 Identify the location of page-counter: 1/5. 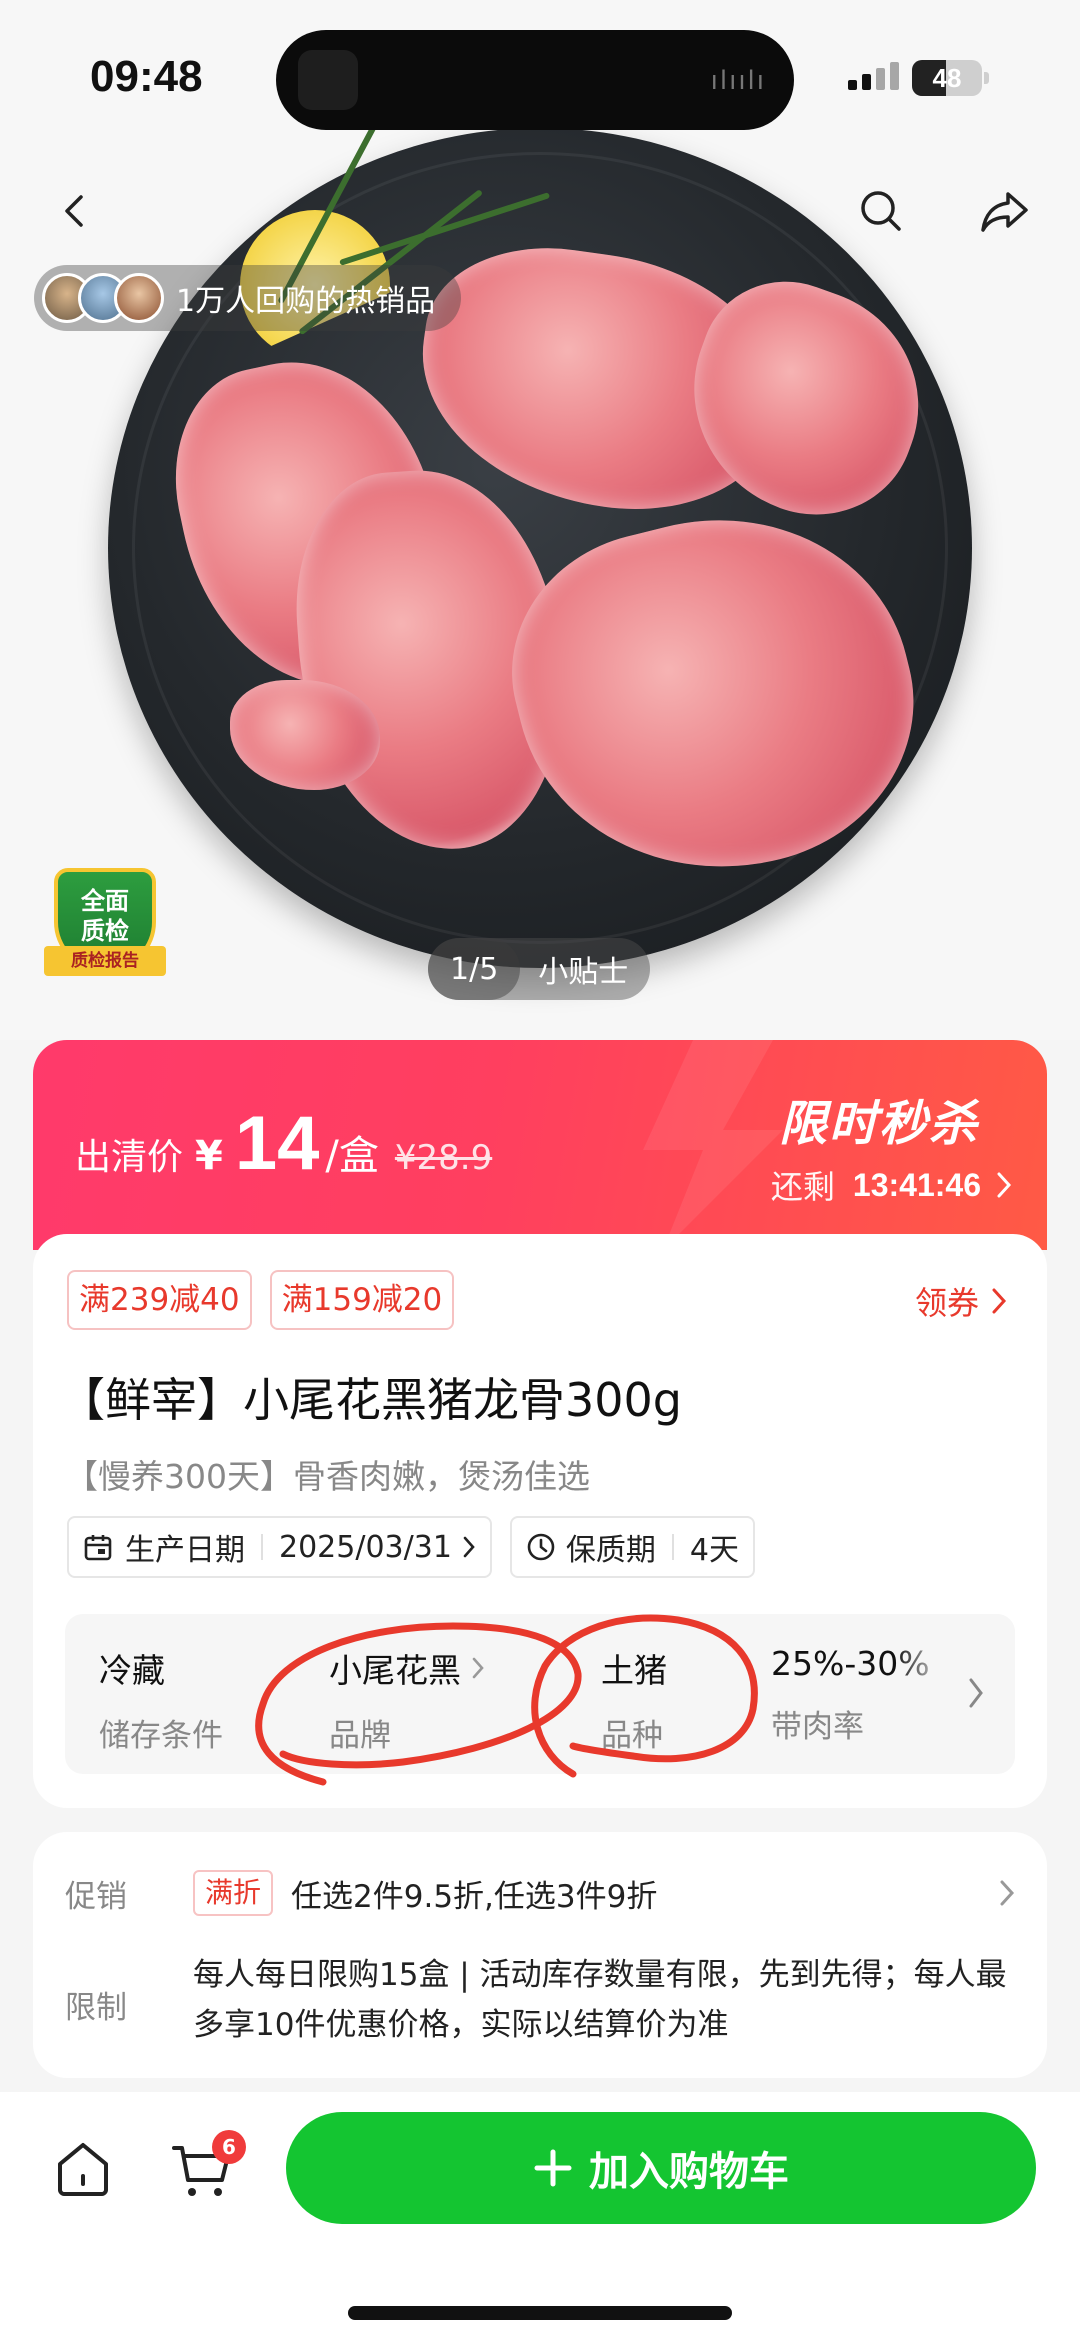
(474, 969).